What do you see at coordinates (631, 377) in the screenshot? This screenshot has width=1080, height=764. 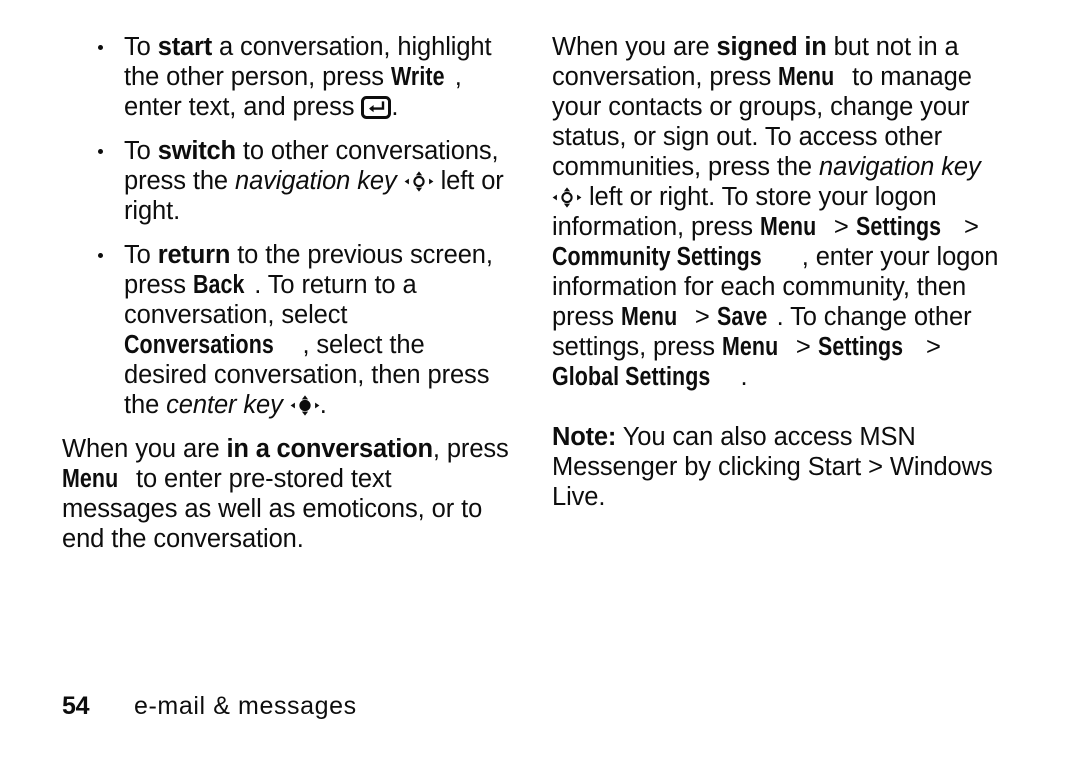 I see `ui-label-global-settings: Global Settings` at bounding box center [631, 377].